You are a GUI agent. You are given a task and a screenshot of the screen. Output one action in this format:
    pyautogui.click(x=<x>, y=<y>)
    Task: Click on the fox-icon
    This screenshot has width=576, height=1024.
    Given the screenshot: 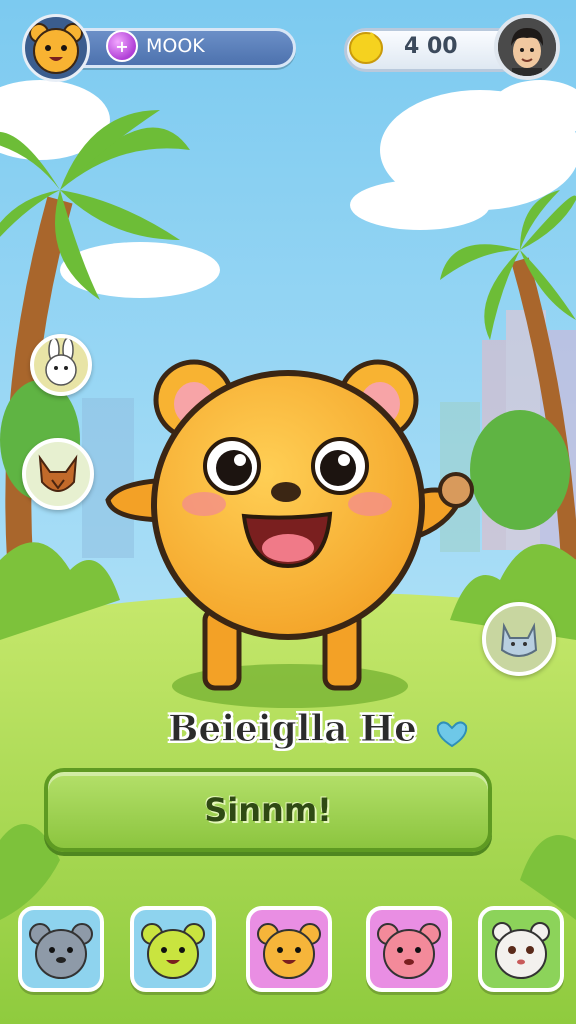 What is the action you would take?
    pyautogui.click(x=58, y=473)
    